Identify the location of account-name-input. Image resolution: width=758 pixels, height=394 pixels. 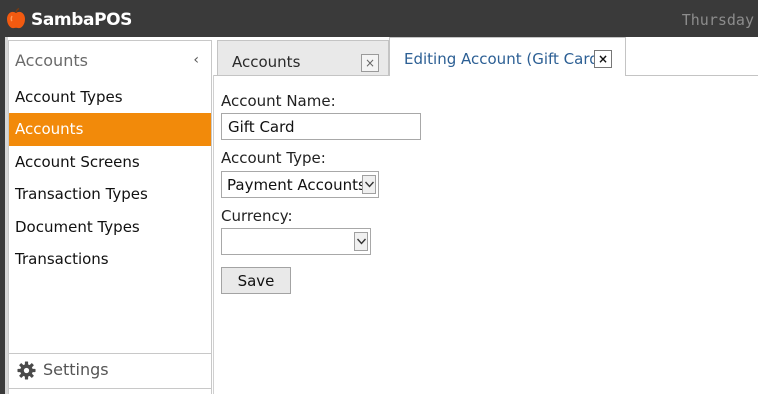
(321, 126).